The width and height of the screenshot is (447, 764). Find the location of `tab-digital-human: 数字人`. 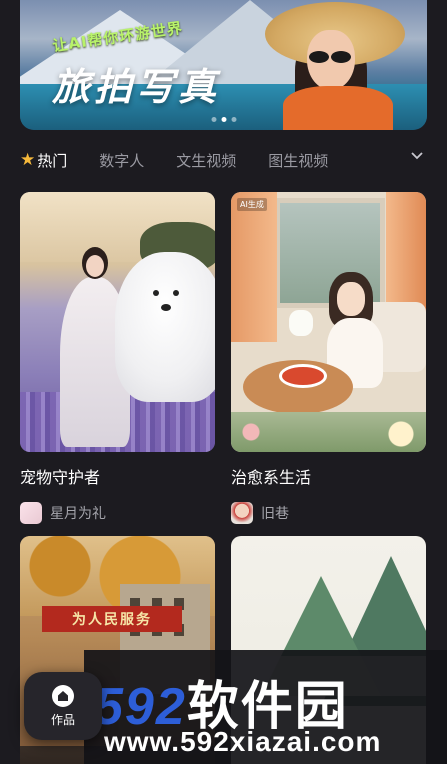

tab-digital-human: 数字人 is located at coordinates (121, 160).